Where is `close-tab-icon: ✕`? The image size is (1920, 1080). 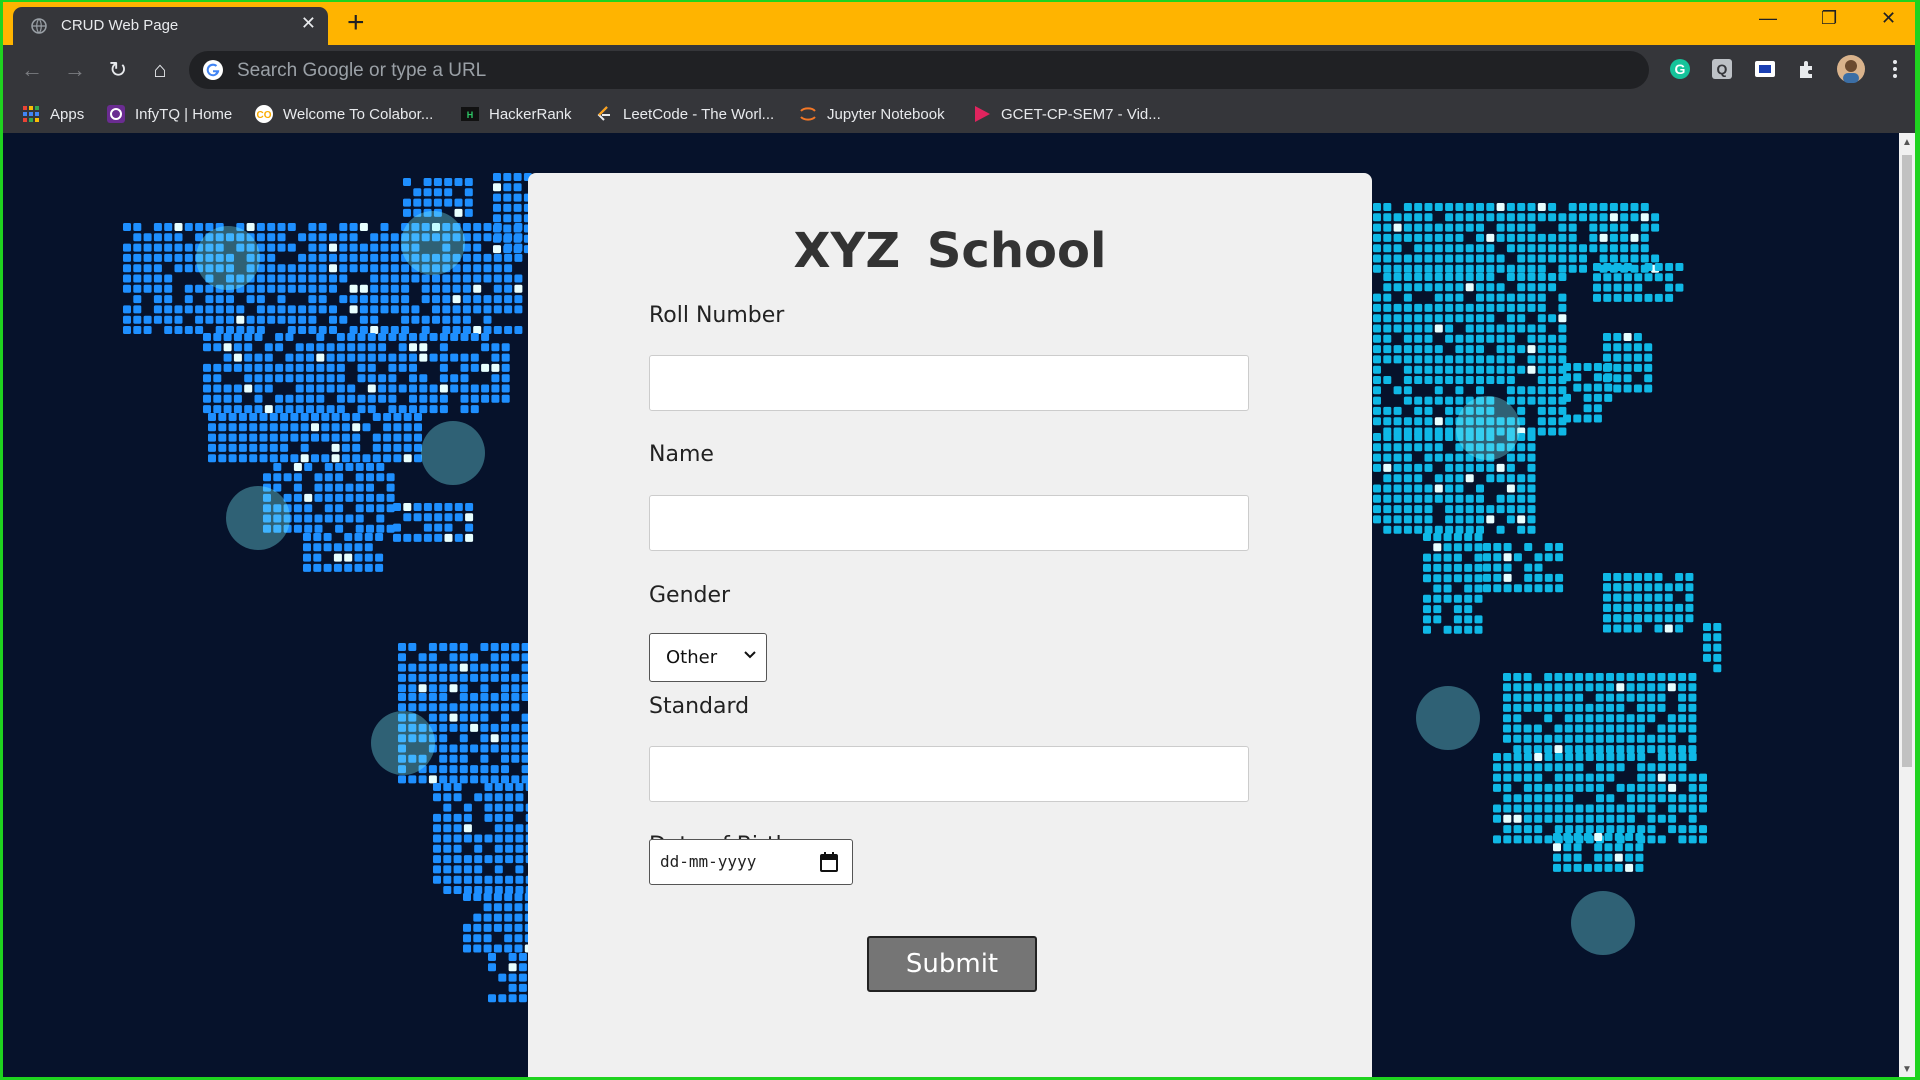 close-tab-icon: ✕ is located at coordinates (308, 23).